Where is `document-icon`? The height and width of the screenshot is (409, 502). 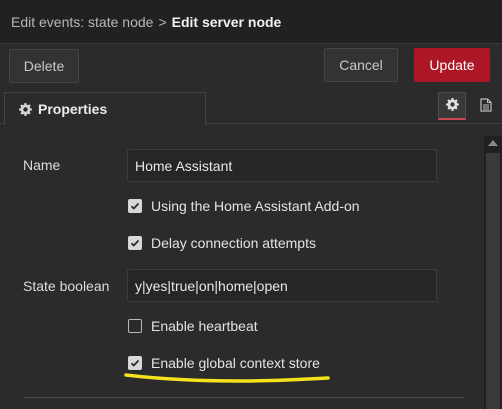 document-icon is located at coordinates (486, 106).